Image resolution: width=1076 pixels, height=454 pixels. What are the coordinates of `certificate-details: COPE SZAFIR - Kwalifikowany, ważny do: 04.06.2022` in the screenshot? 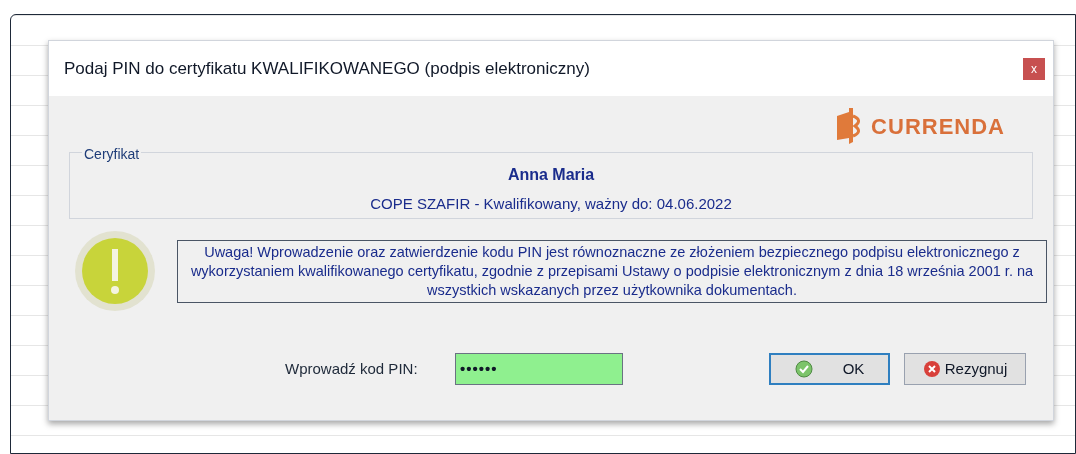 It's located at (551, 204).